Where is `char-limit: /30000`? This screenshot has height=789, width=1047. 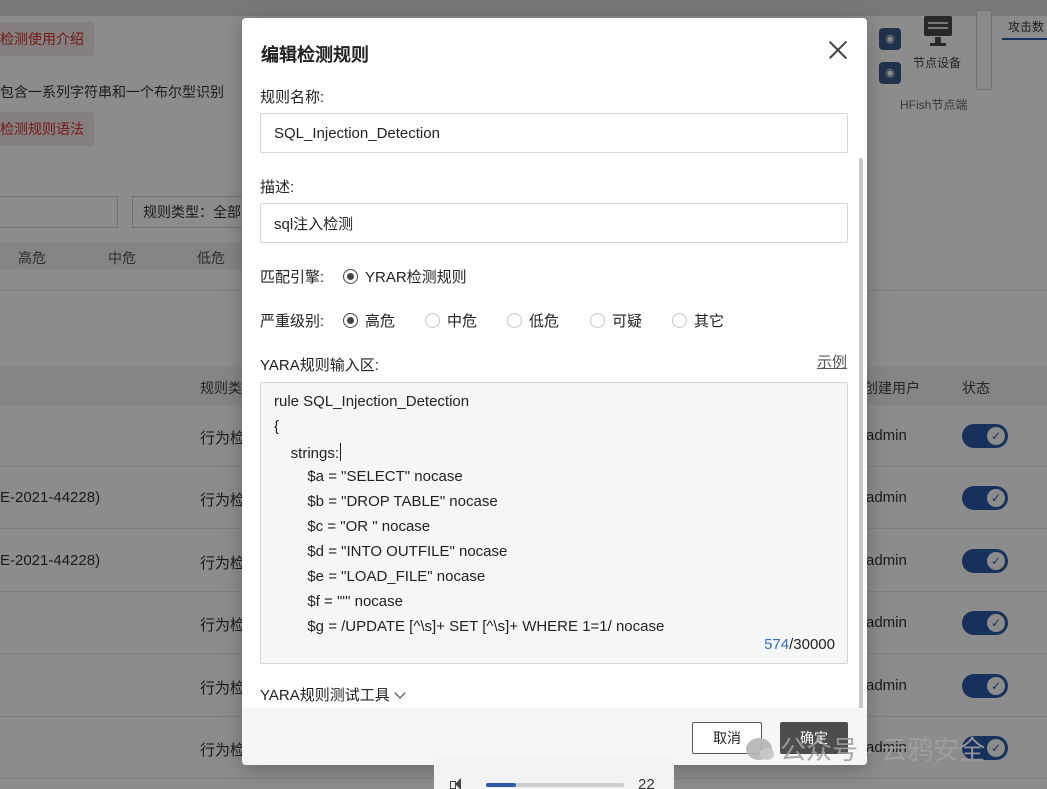
char-limit: /30000 is located at coordinates (812, 644).